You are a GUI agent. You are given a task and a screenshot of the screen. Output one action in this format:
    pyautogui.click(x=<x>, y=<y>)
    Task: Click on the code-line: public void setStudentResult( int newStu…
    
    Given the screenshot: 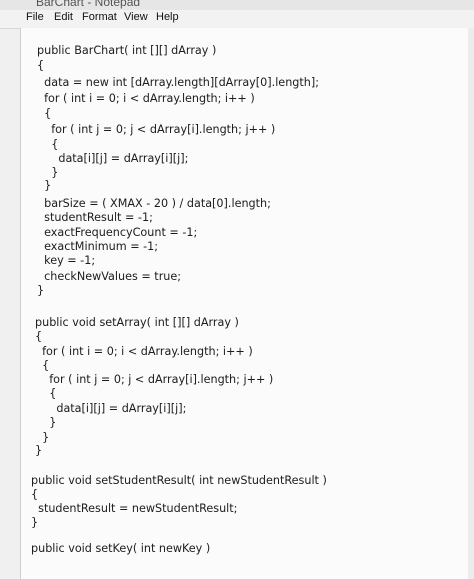 What is the action you would take?
    pyautogui.click(x=179, y=480)
    